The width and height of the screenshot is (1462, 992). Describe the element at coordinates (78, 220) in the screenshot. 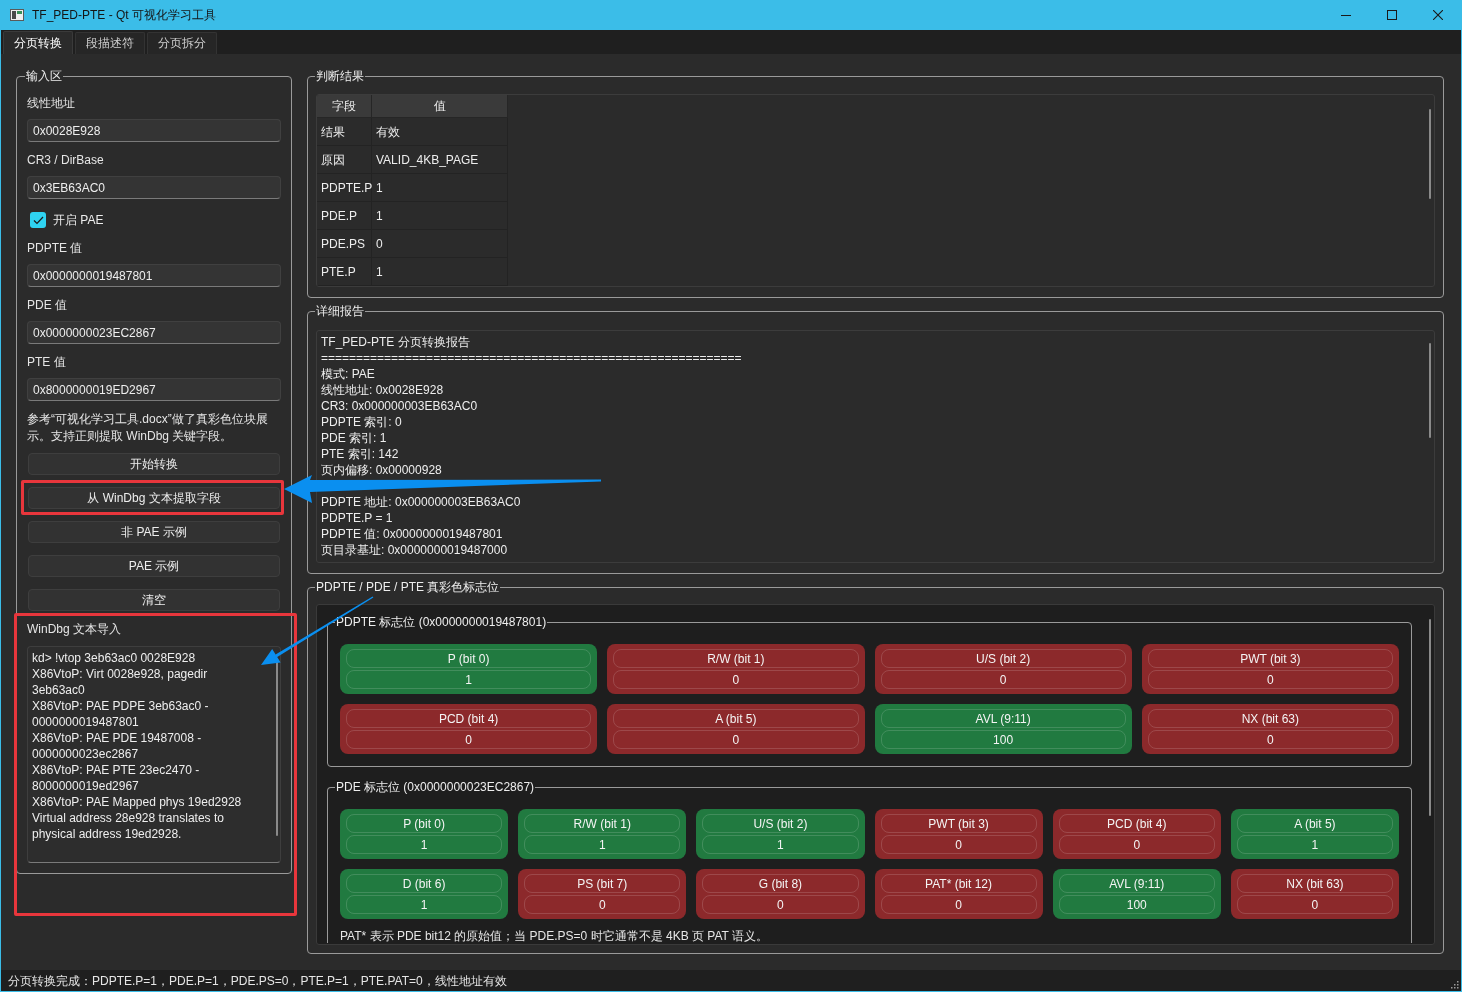

I see `checkbox-label: 开启 PAE` at that location.